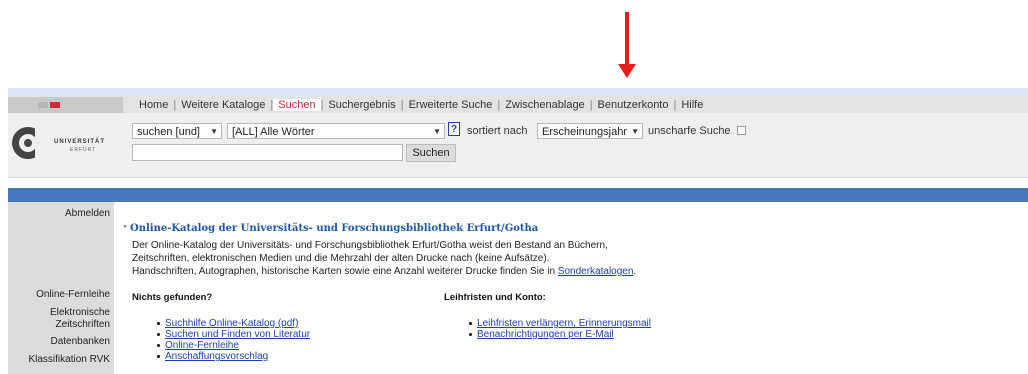 This screenshot has height=374, width=1028. What do you see at coordinates (431, 153) in the screenshot?
I see `search-button: Suchen` at bounding box center [431, 153].